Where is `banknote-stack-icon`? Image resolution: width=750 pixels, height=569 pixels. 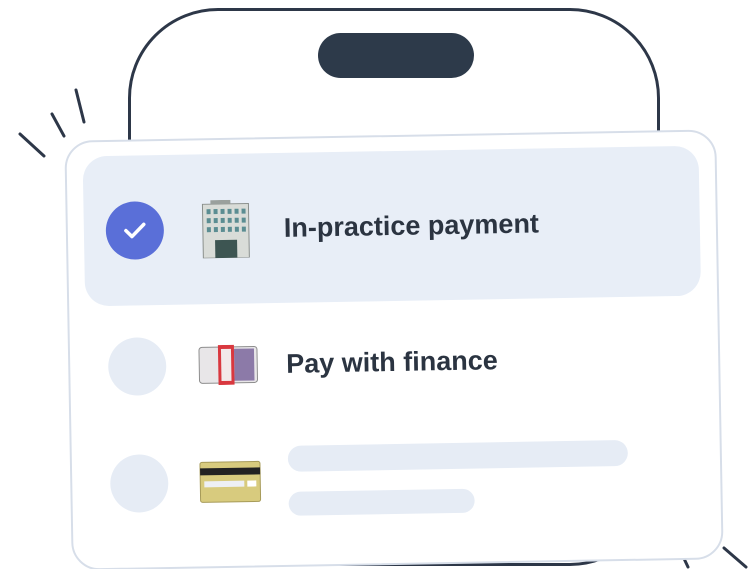 banknote-stack-icon is located at coordinates (228, 365).